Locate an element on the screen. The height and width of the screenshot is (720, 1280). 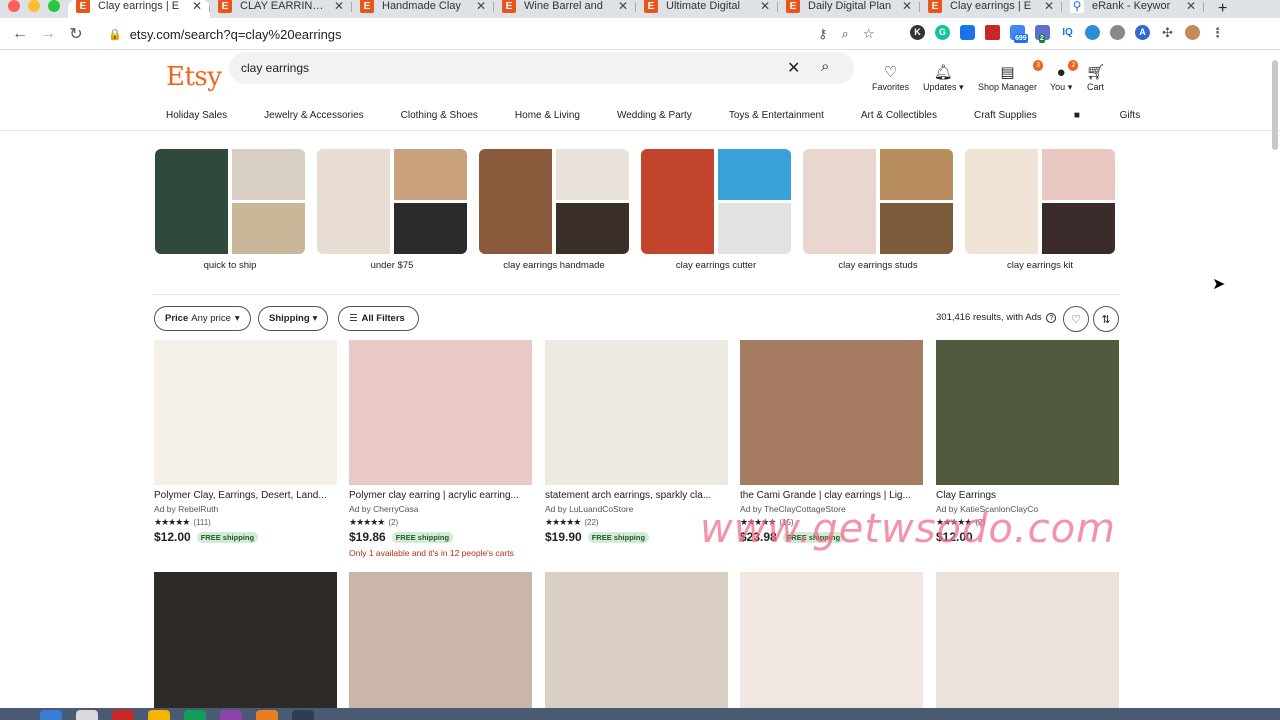
extension-k-icon: K is located at coordinates (917, 32).